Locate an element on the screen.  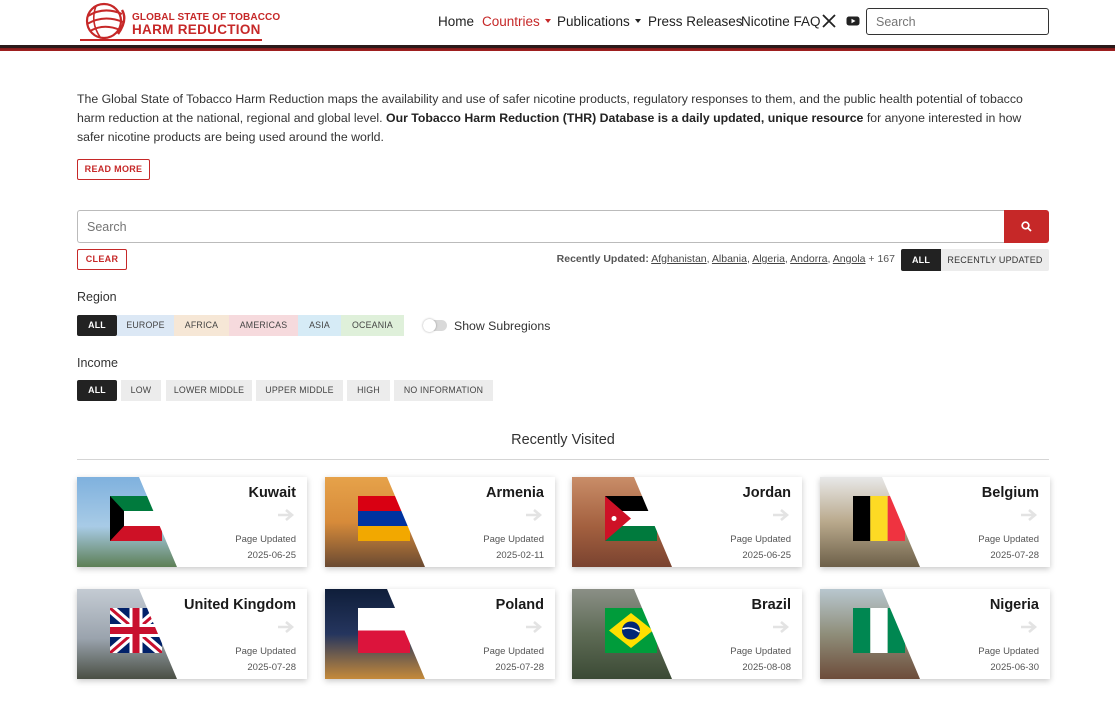
recently-visited-divider is located at coordinates (563, 459).